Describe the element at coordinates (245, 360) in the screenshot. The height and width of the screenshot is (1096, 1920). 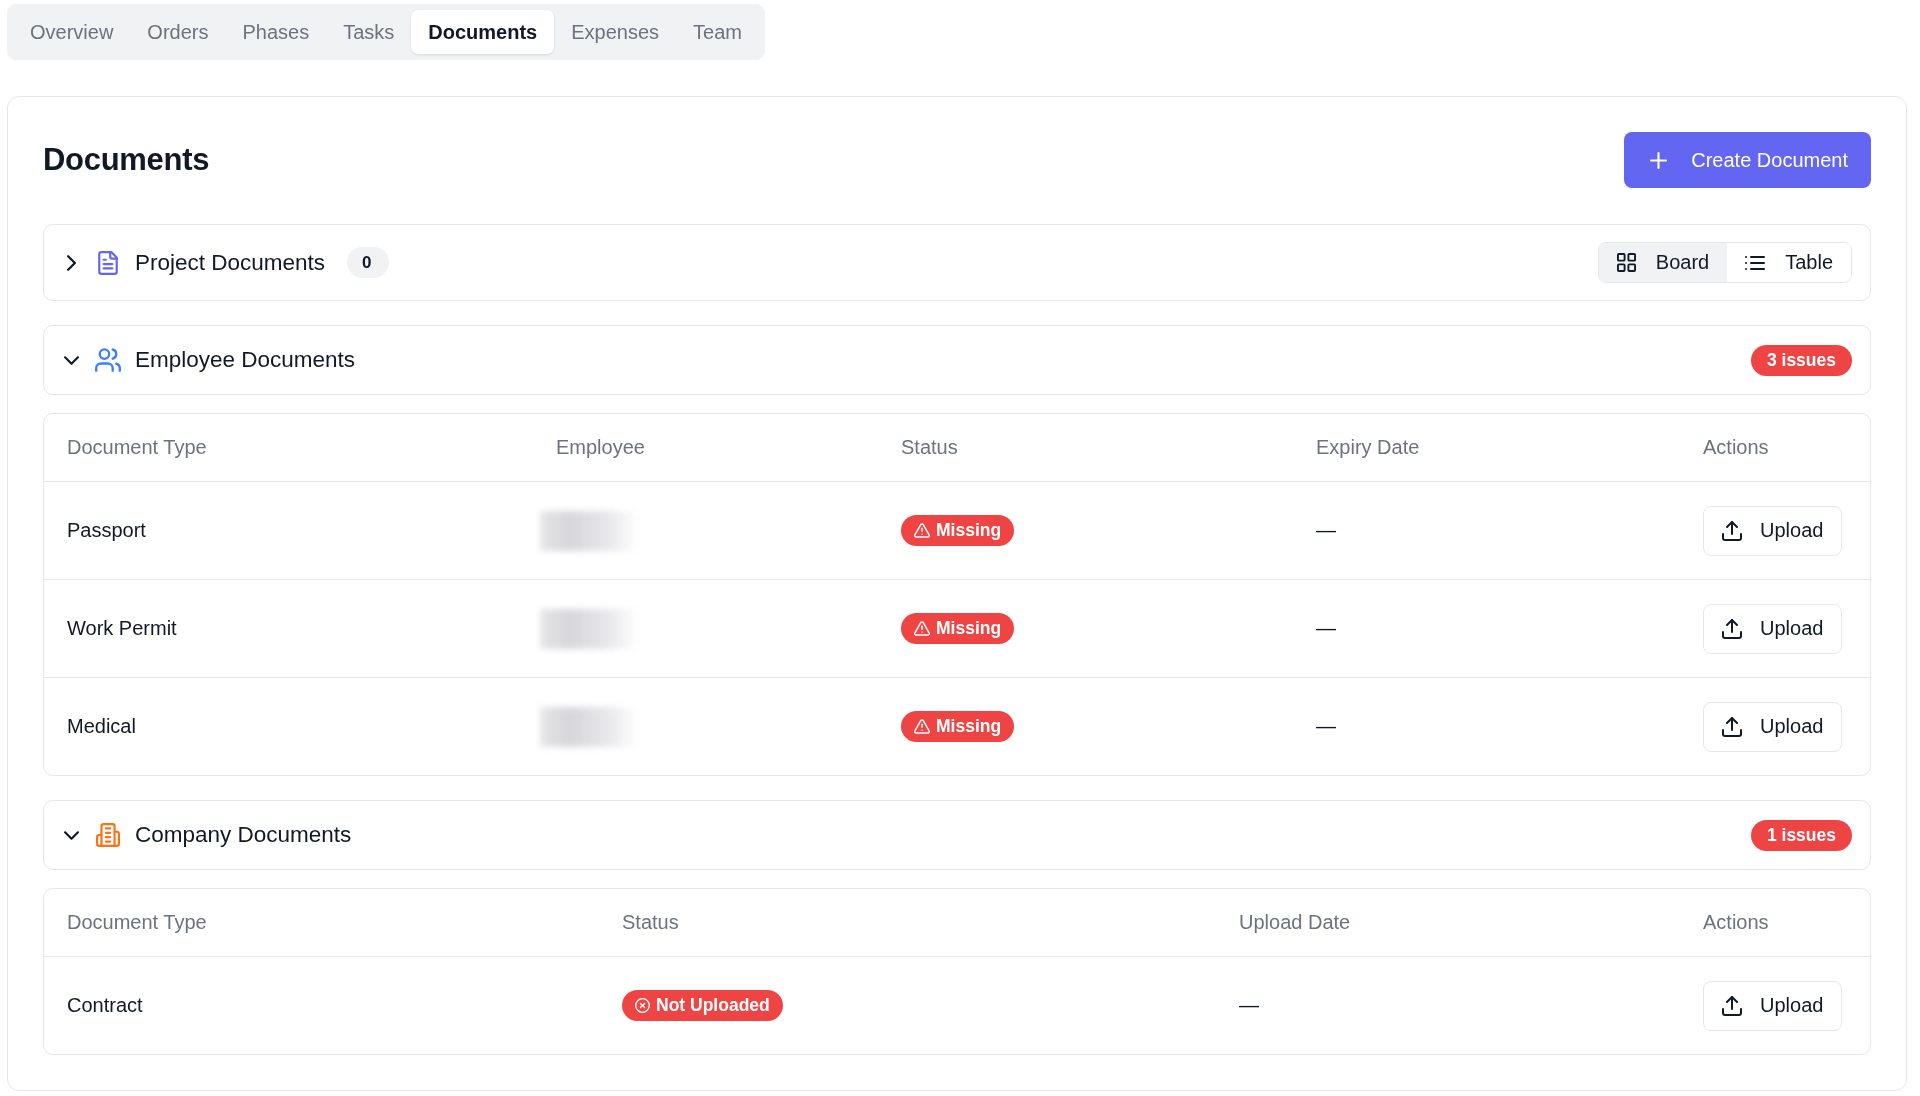
I see `section-title: Employee Documents` at that location.